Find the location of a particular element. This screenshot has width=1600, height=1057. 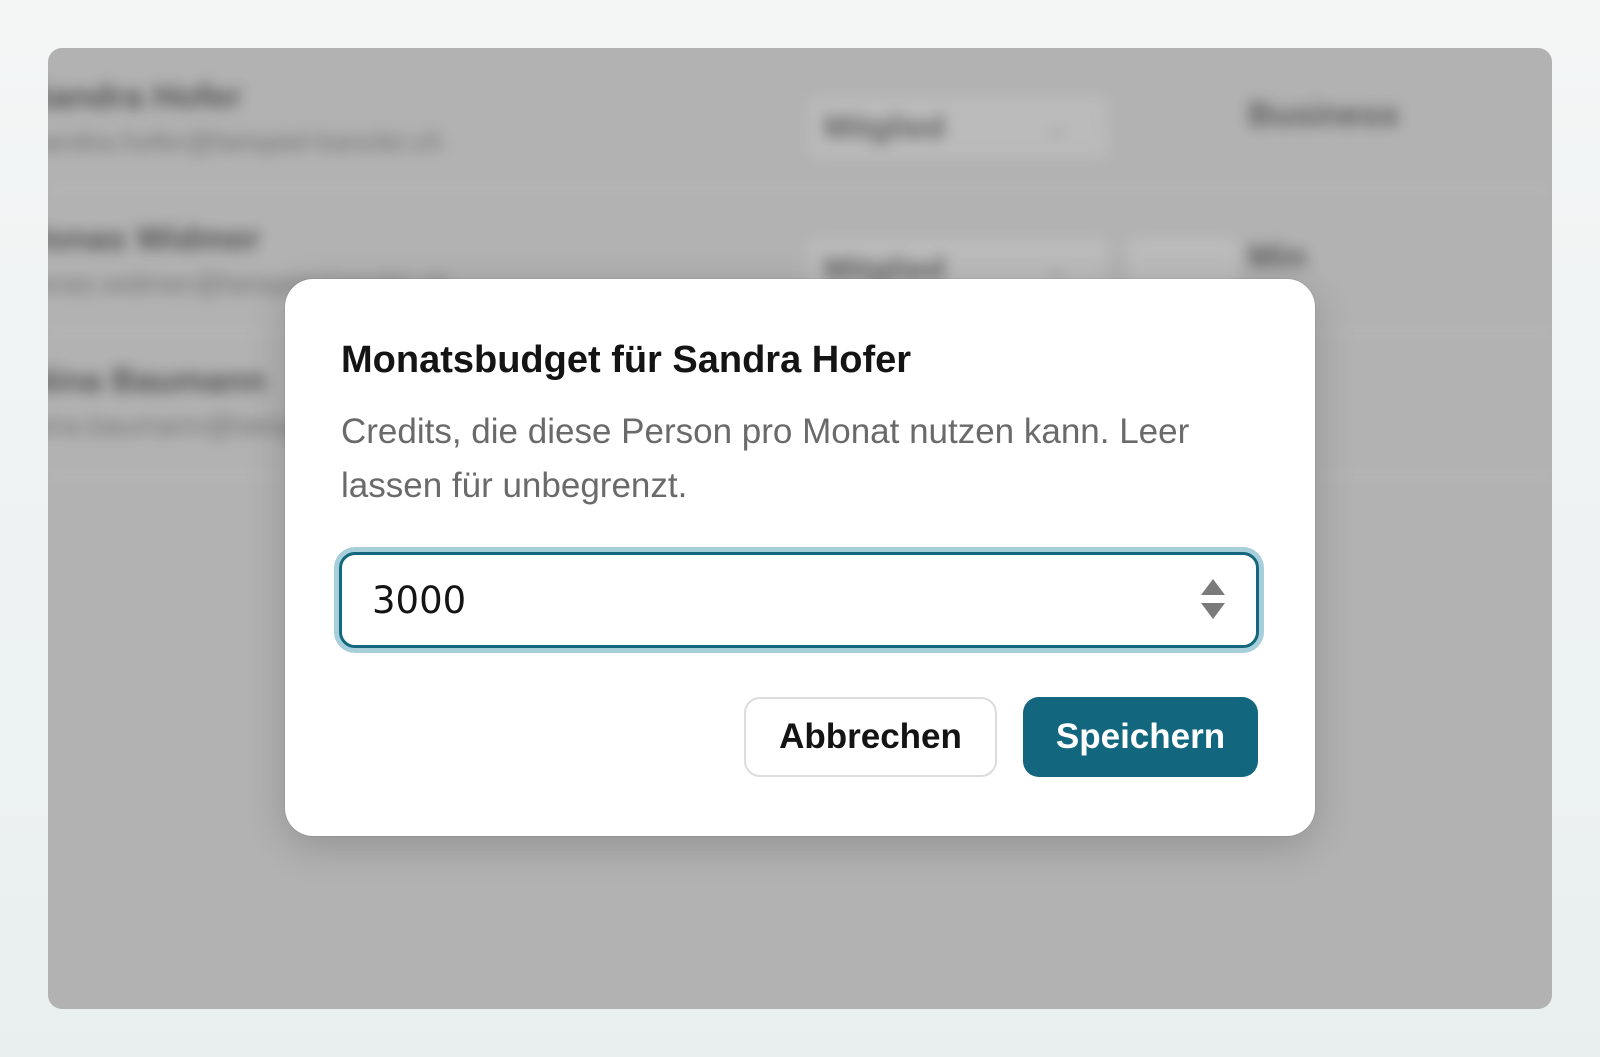

member-name: Sandra Hofer is located at coordinates (145, 97).